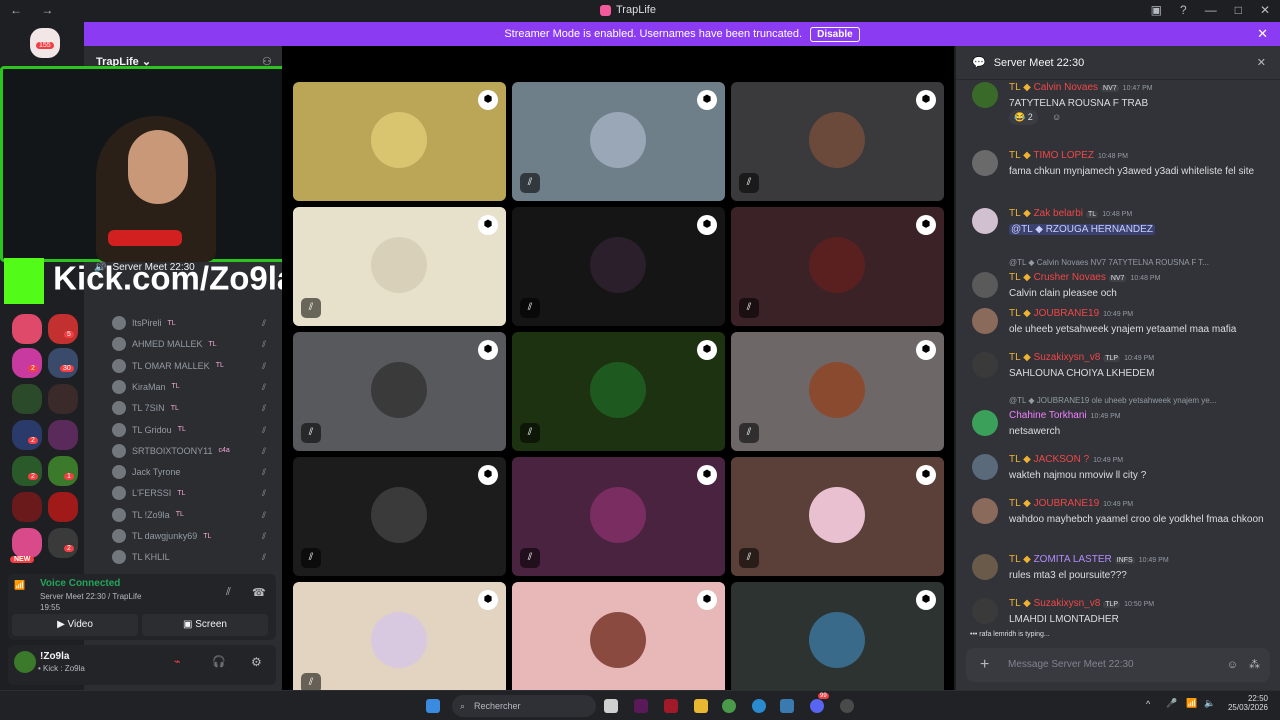  What do you see at coordinates (75, 625) in the screenshot?
I see `video-button: ▶ Video` at bounding box center [75, 625].